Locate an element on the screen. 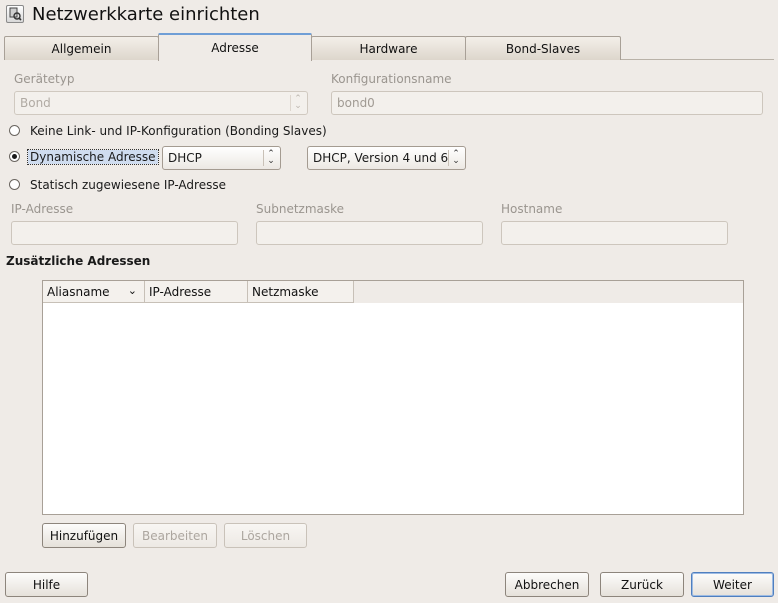 The width and height of the screenshot is (778, 603). help-button: Hilfe is located at coordinates (46, 584).